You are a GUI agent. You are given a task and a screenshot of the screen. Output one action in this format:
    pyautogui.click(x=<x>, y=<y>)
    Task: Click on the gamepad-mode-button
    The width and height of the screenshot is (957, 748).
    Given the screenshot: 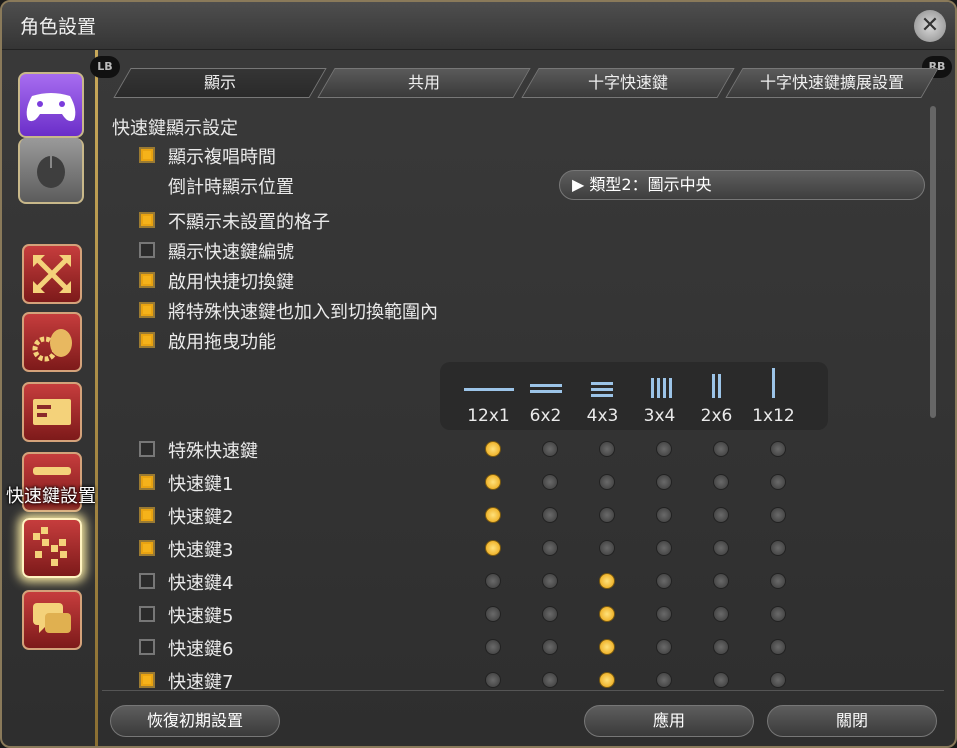 What is the action you would take?
    pyautogui.click(x=51, y=105)
    